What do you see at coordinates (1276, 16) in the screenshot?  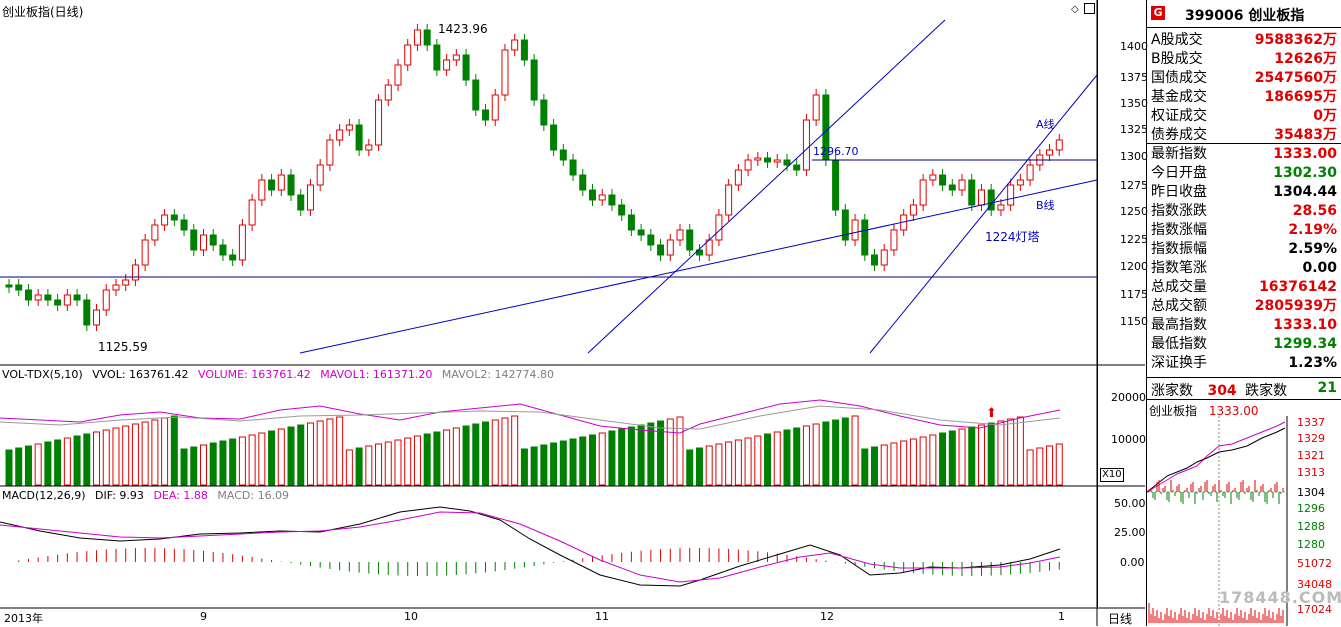 I see `stock-name: 创业板指` at bounding box center [1276, 16].